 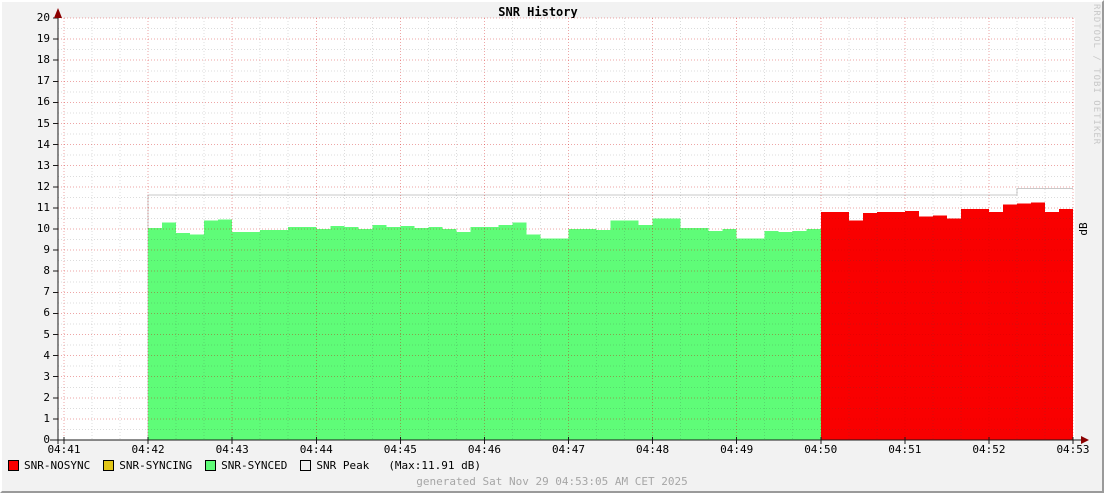 What do you see at coordinates (43, 39) in the screenshot?
I see `y-tick-label: 19` at bounding box center [43, 39].